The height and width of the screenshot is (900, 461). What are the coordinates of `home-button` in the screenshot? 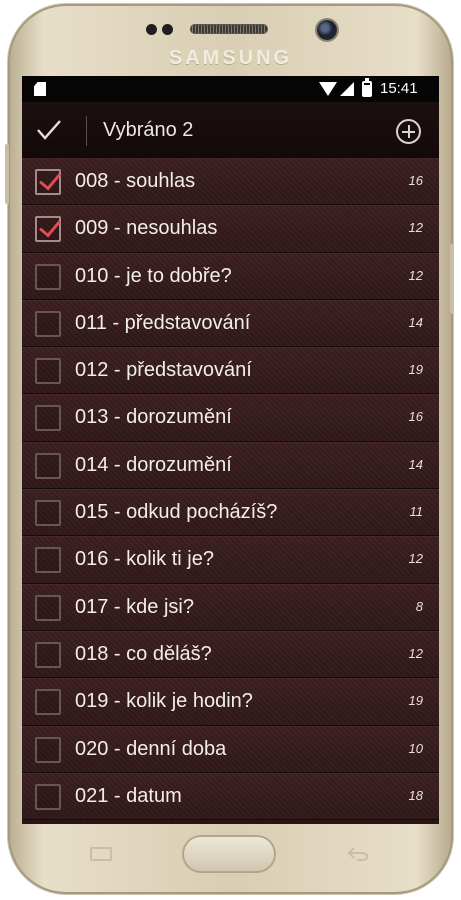 It's located at (229, 854).